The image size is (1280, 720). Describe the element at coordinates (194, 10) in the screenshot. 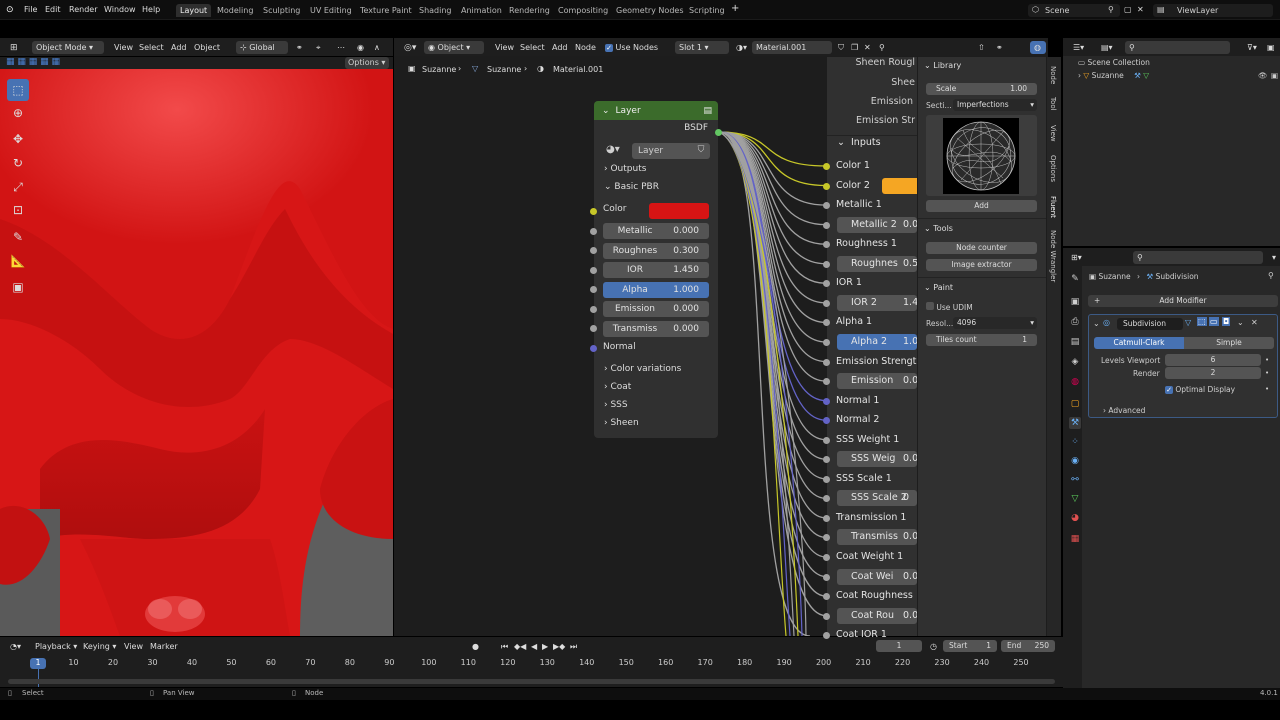

I see `tab-layout: Layout` at that location.